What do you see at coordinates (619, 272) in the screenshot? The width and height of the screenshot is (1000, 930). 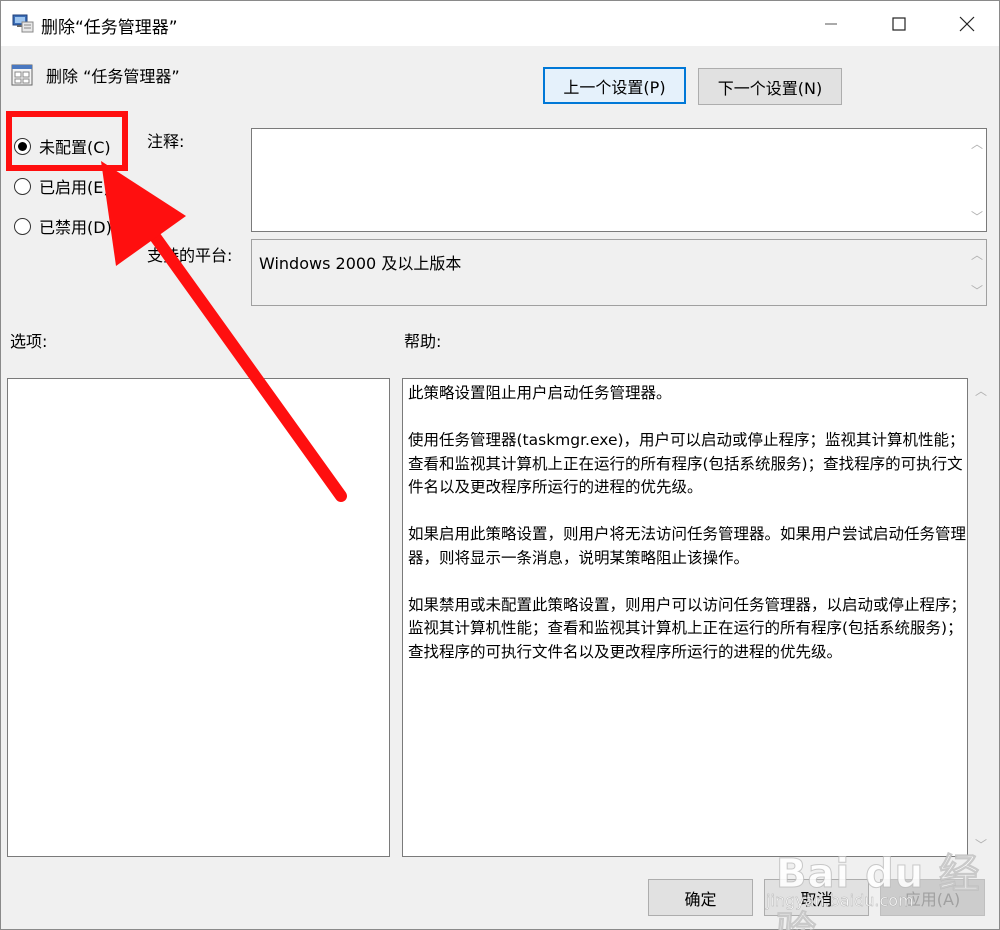 I see `supported-platform-box: Windows 2000 及以上版本 ︿ ﹀` at bounding box center [619, 272].